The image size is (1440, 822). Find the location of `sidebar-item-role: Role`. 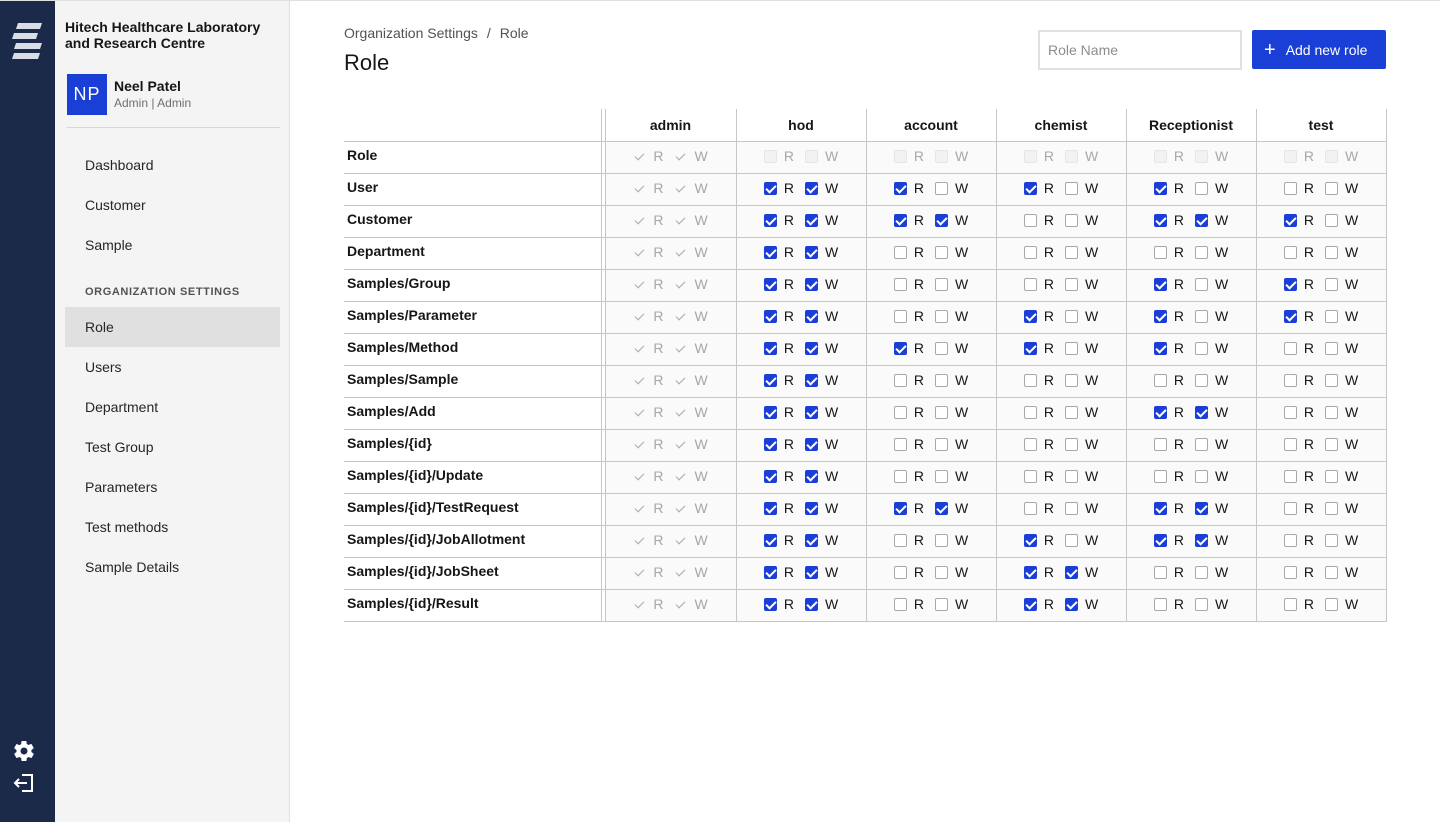

sidebar-item-role: Role is located at coordinates (172, 327).